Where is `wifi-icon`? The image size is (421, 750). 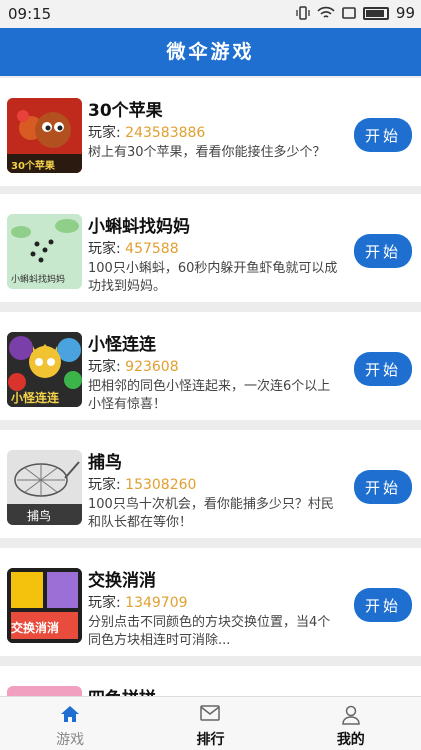 wifi-icon is located at coordinates (326, 12).